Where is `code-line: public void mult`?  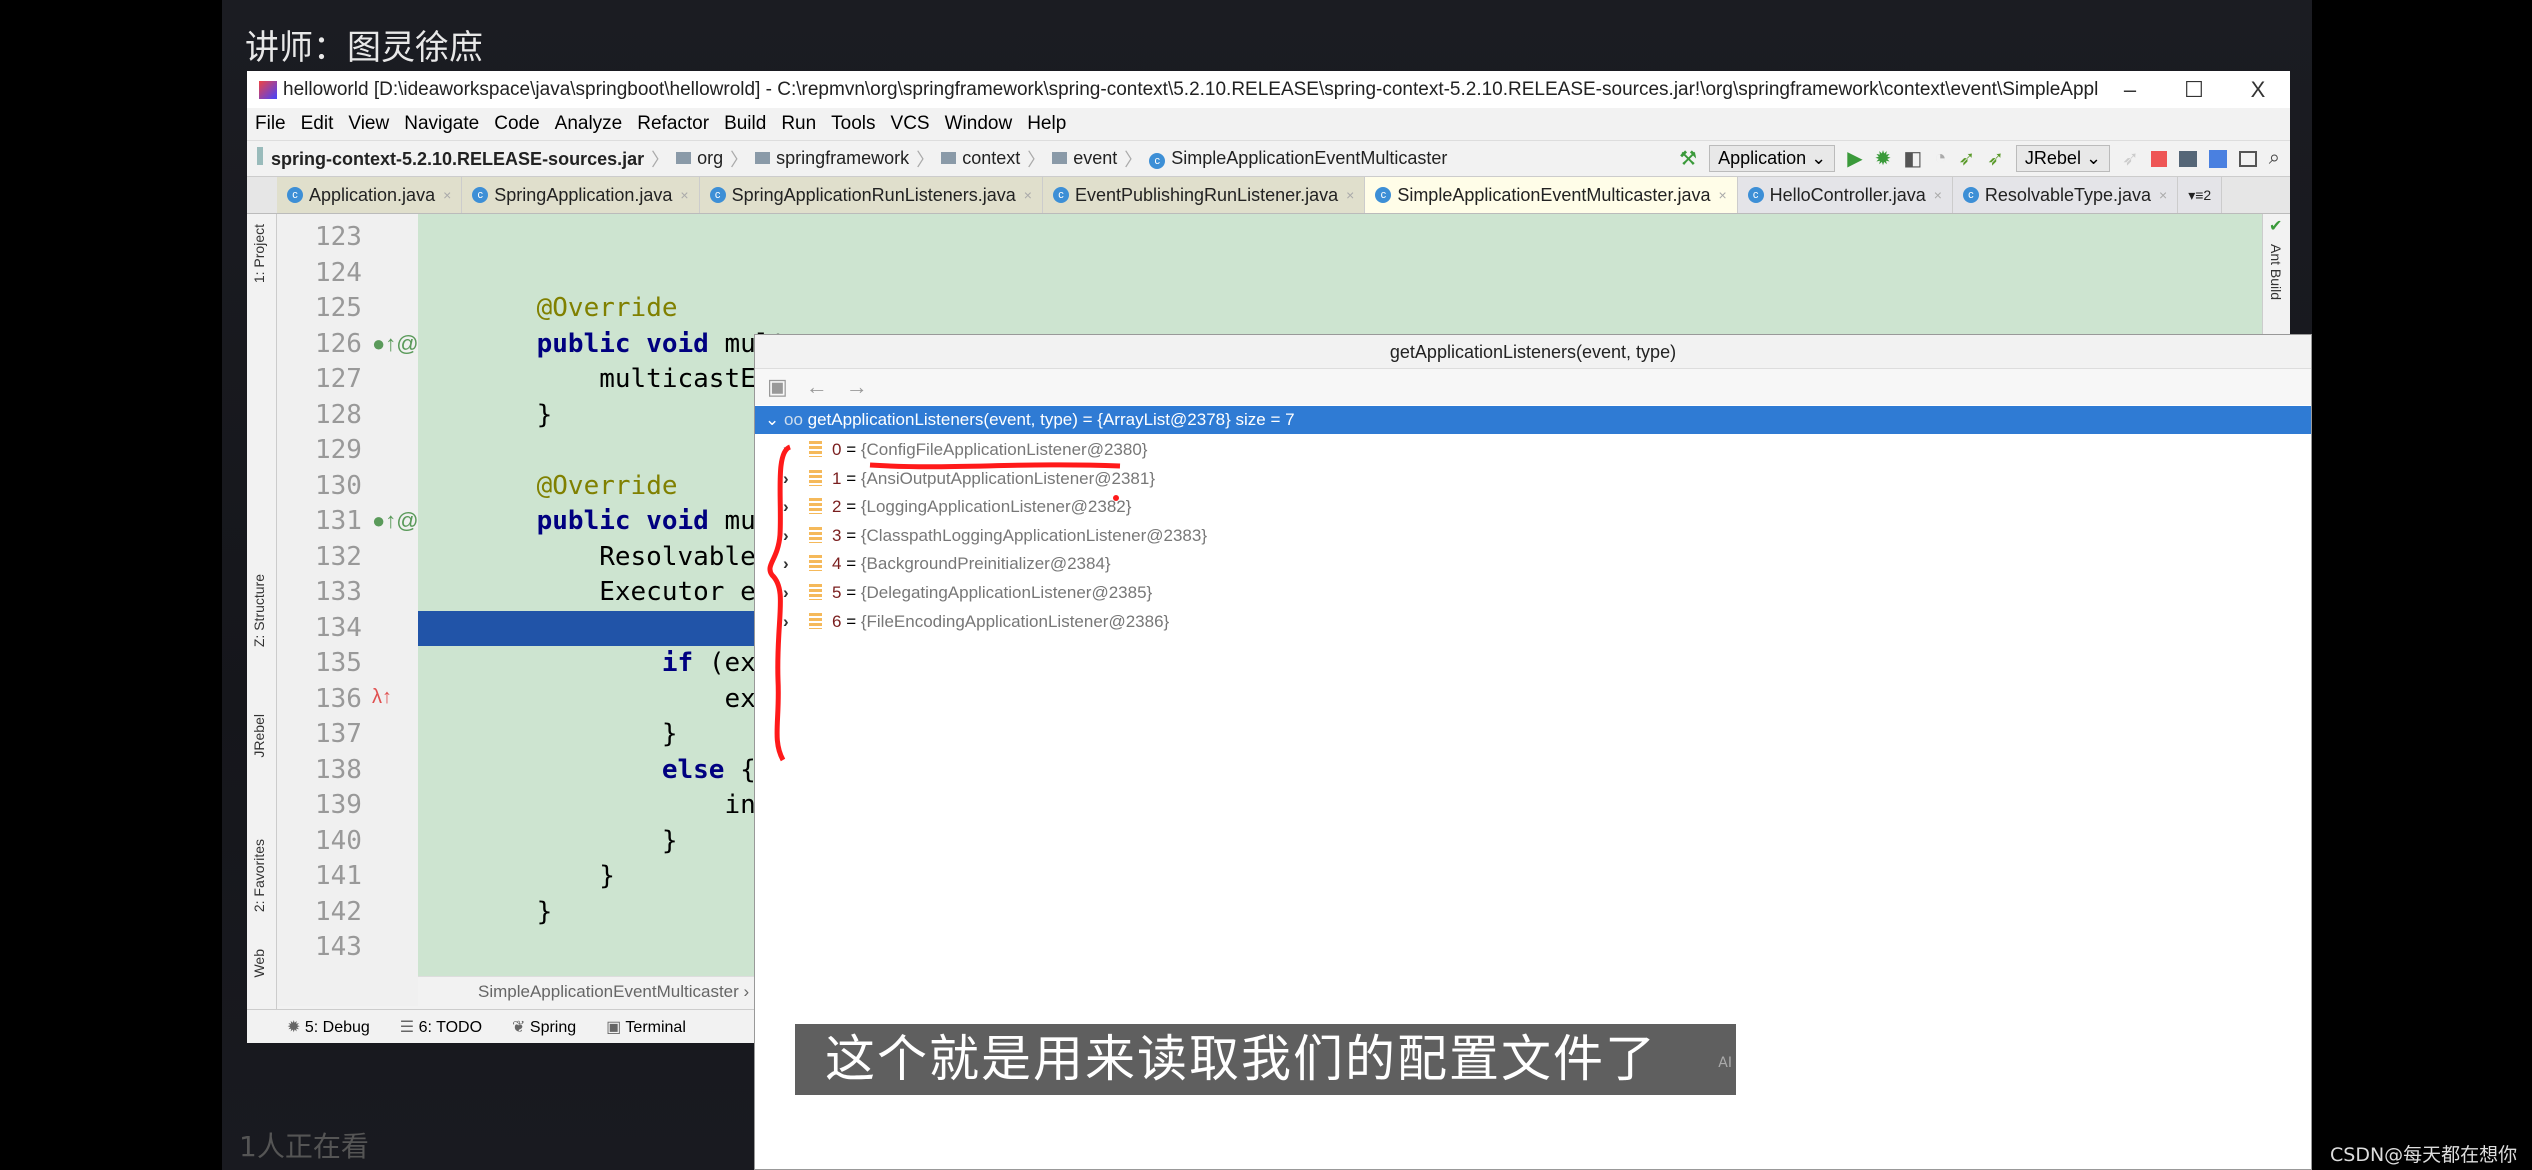 code-line: public void mult is located at coordinates (630, 522).